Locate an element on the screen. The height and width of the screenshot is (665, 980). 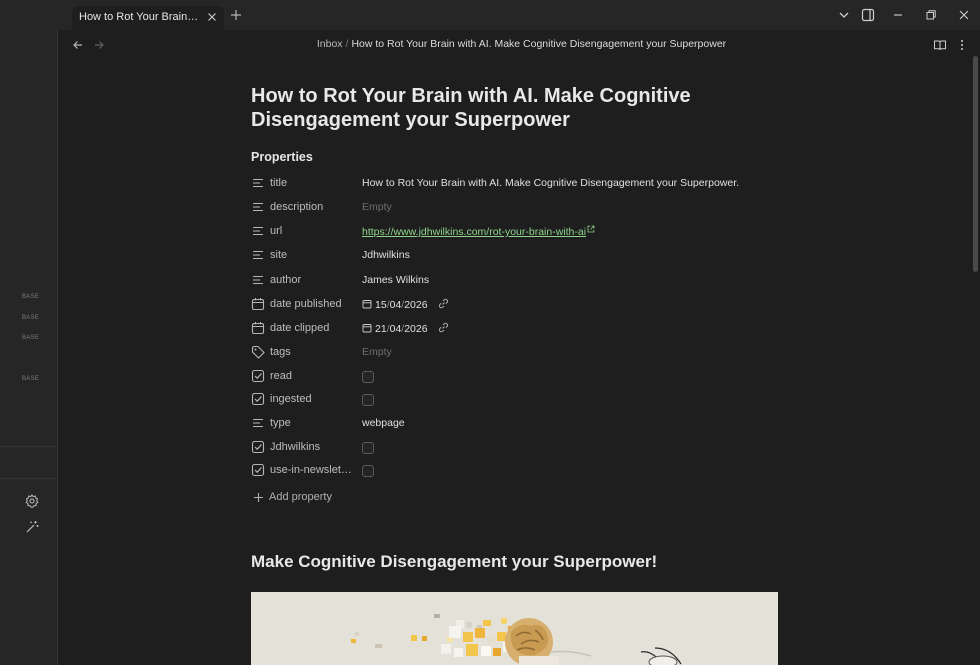
property-row-tags: tags Empty is located at coordinates (516, 353).